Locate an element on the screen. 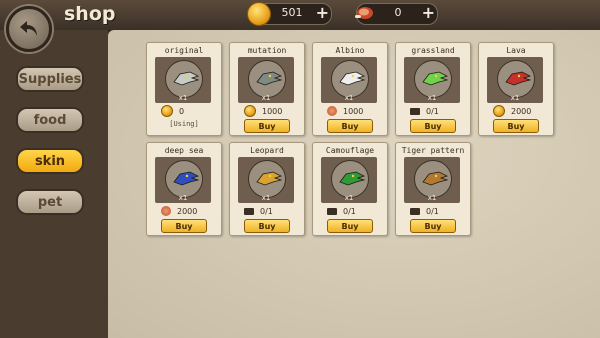  skin-name: Camouflage is located at coordinates (350, 150).